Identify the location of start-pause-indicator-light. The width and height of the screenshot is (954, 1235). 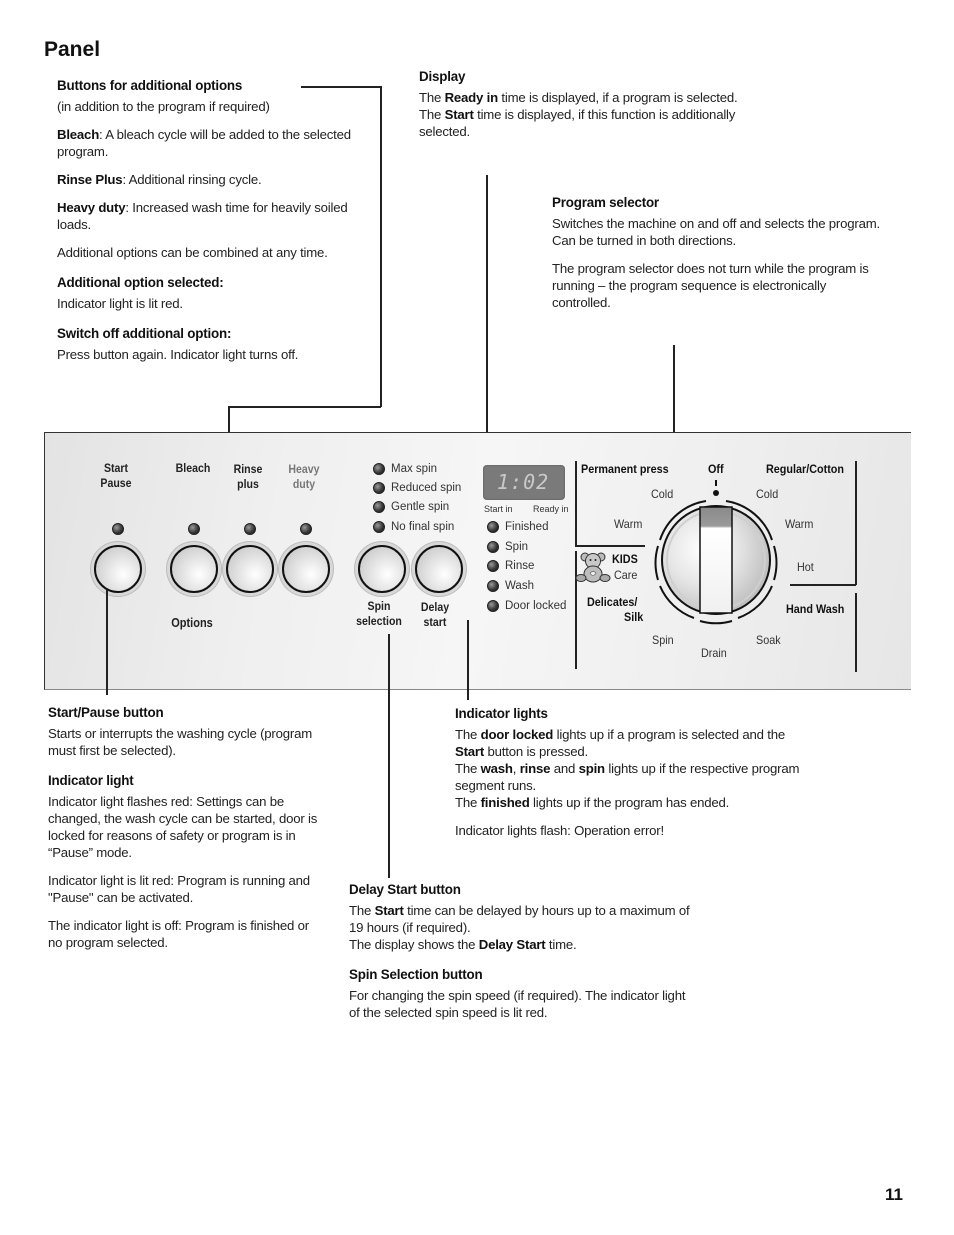
(118, 529).